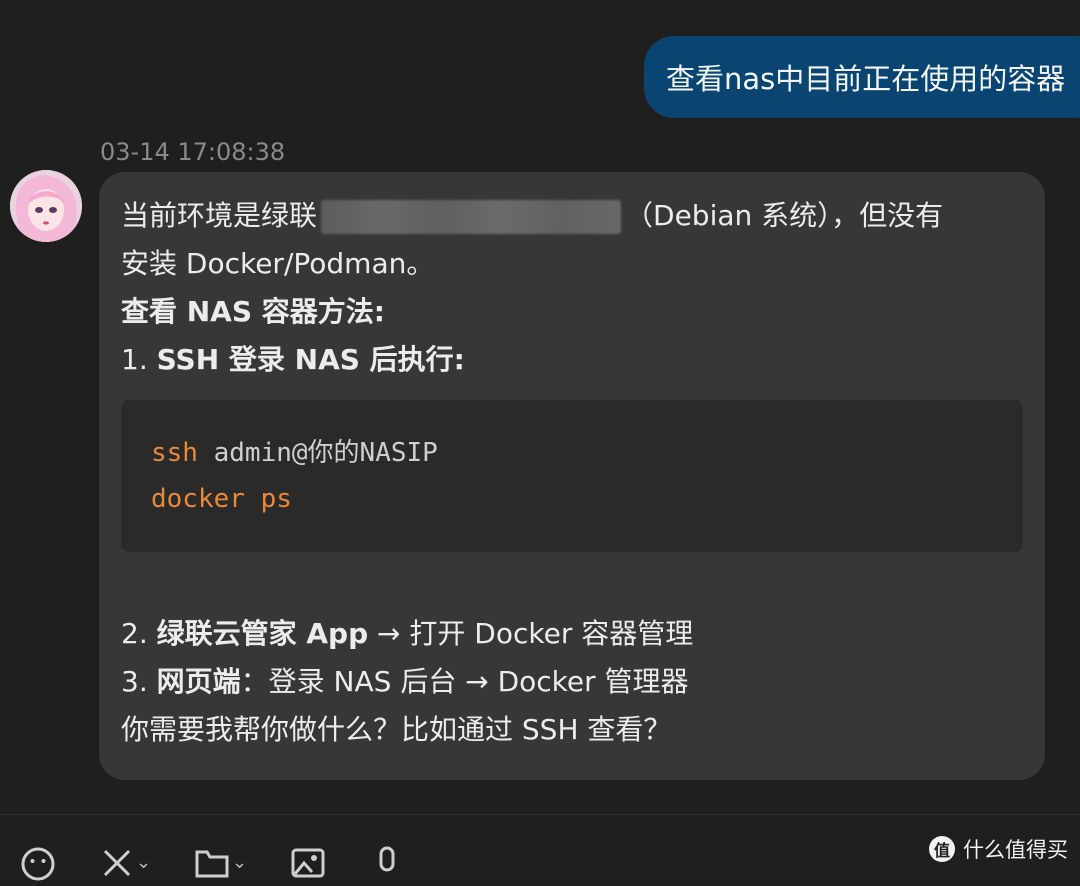 This screenshot has width=1080, height=886. Describe the element at coordinates (387, 859) in the screenshot. I see `microphone-icon` at that location.